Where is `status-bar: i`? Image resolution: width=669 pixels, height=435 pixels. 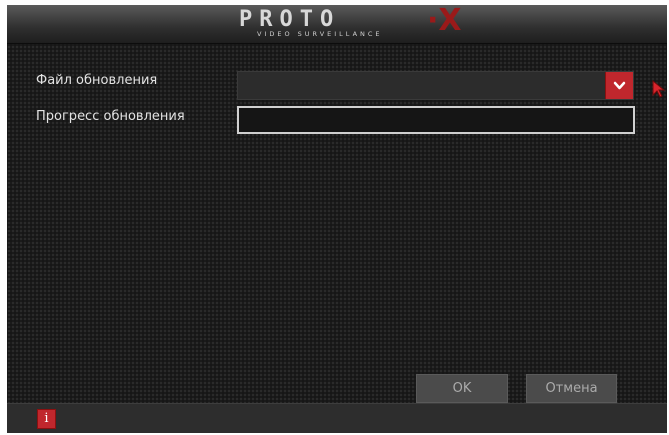 status-bar: i is located at coordinates (337, 418).